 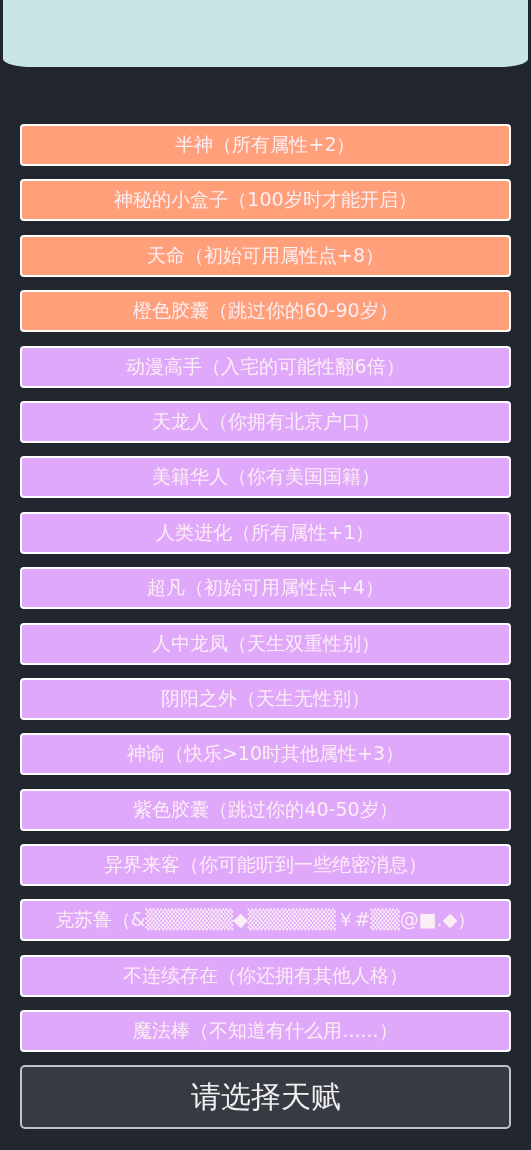 What do you see at coordinates (265, 145) in the screenshot?
I see `talent-option: 半神（所有属性+2）` at bounding box center [265, 145].